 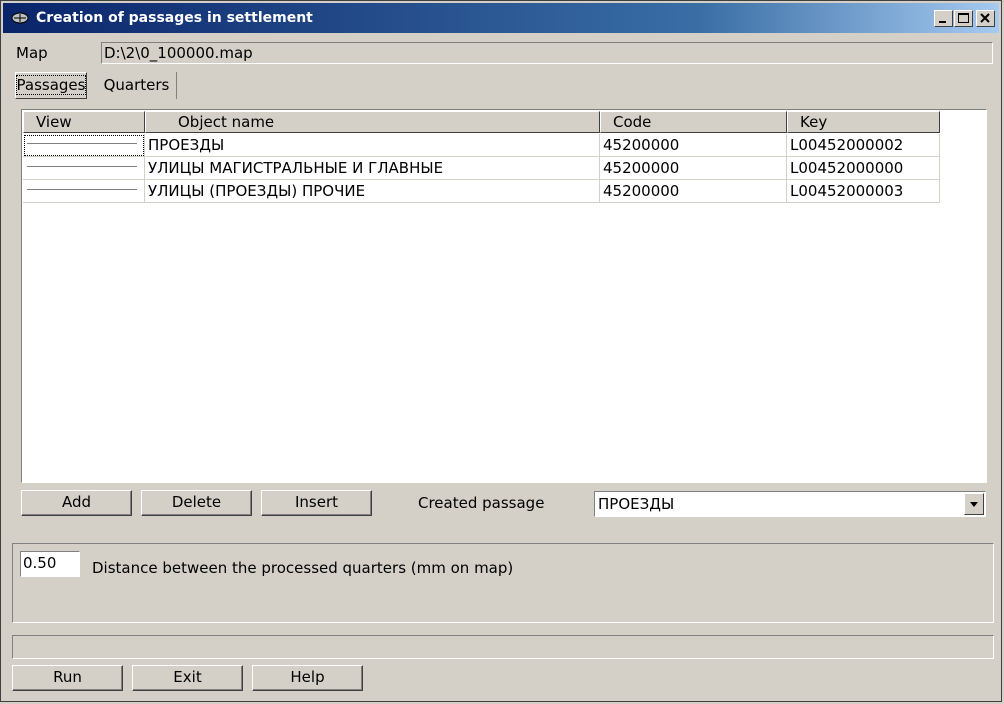 What do you see at coordinates (863, 122) in the screenshot?
I see `column-header-key: Key` at bounding box center [863, 122].